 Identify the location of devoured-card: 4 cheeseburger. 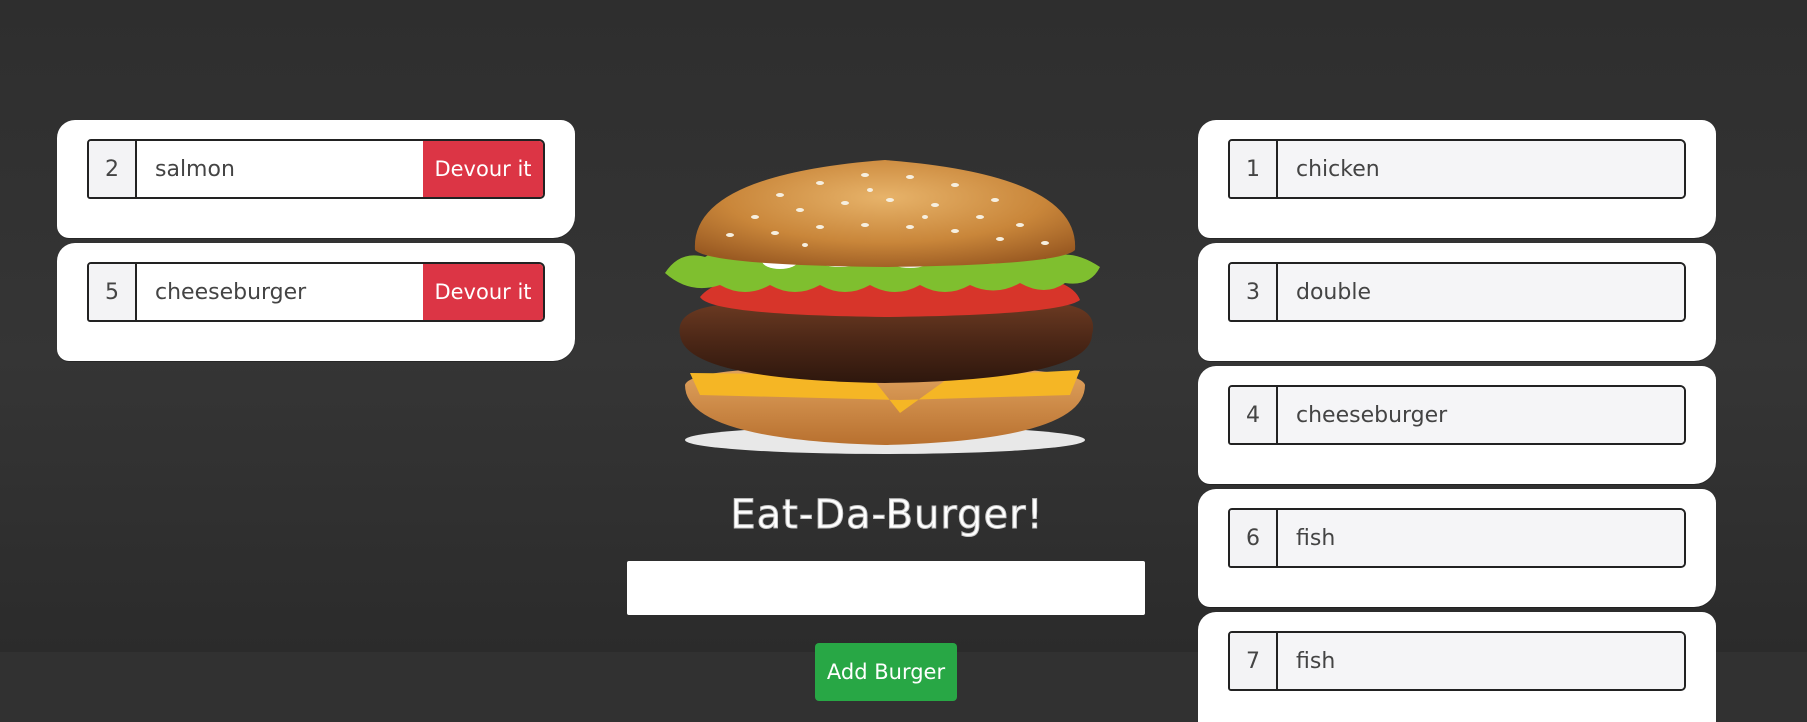
(1457, 425).